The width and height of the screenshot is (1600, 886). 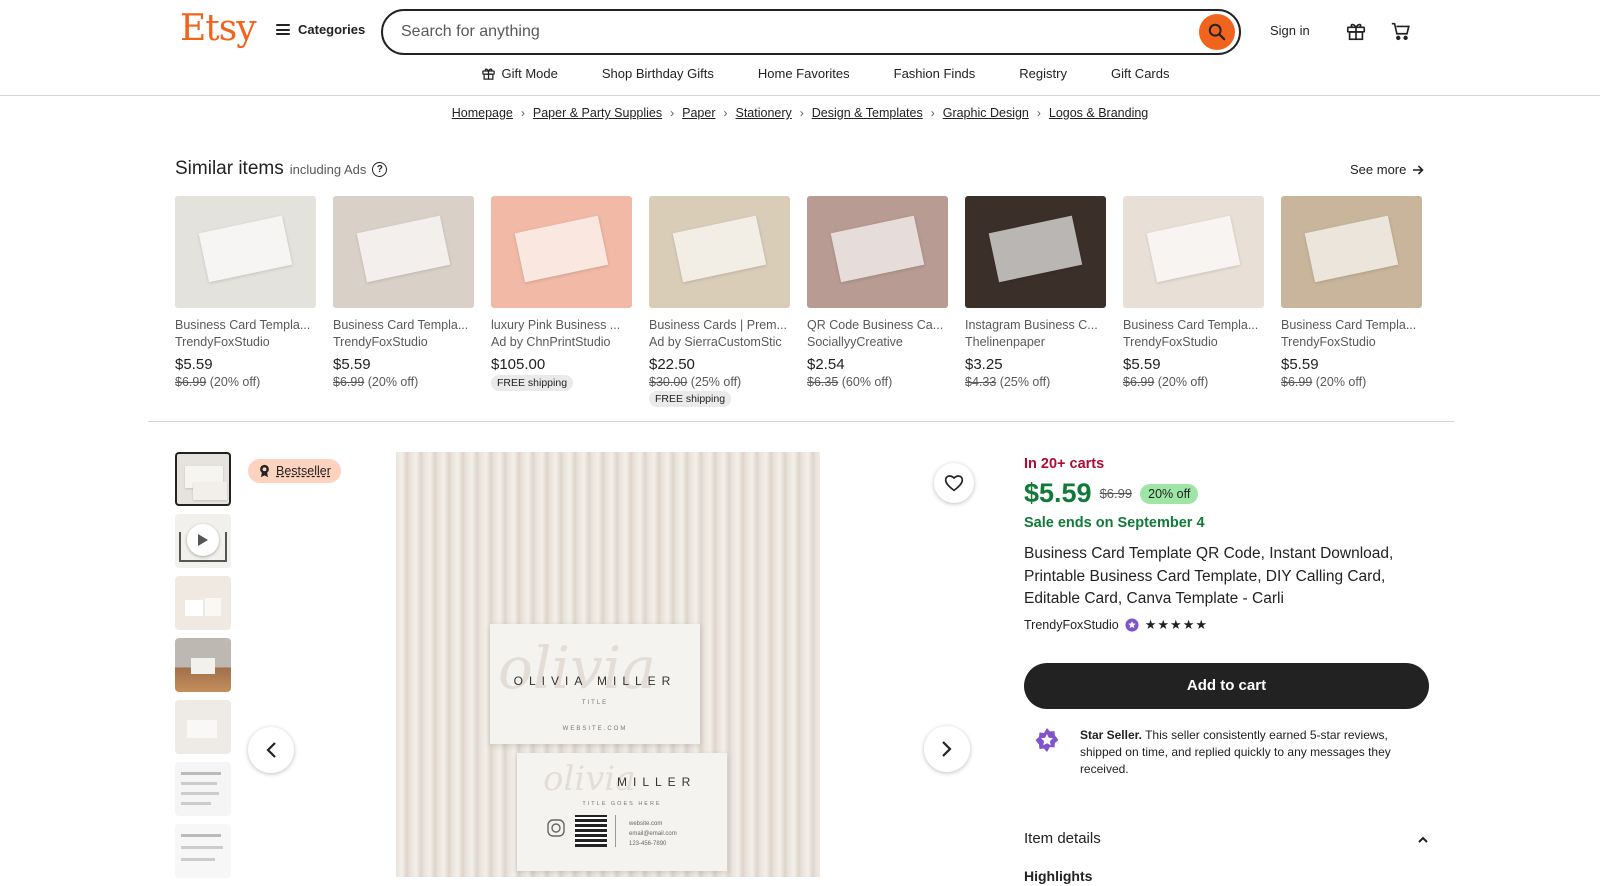 I want to click on heart-icon, so click(x=954, y=483).